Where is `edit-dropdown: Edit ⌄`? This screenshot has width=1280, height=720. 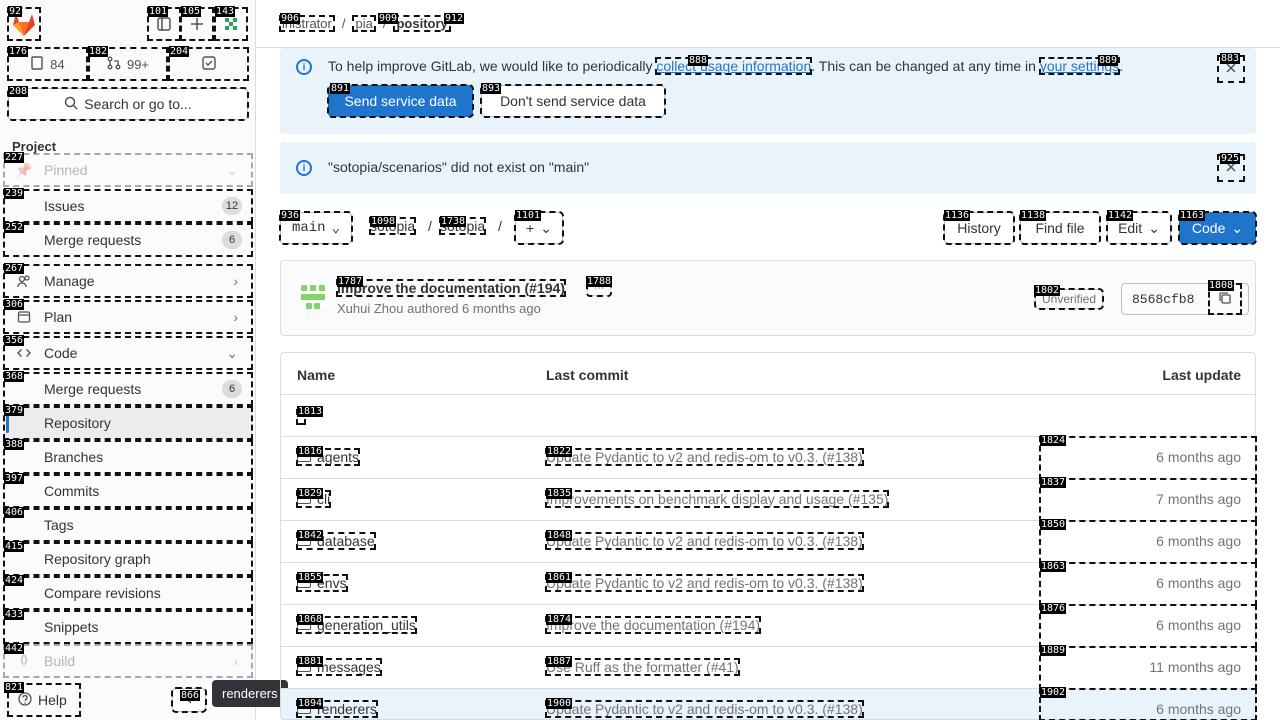
edit-dropdown: Edit ⌄ is located at coordinates (1139, 228).